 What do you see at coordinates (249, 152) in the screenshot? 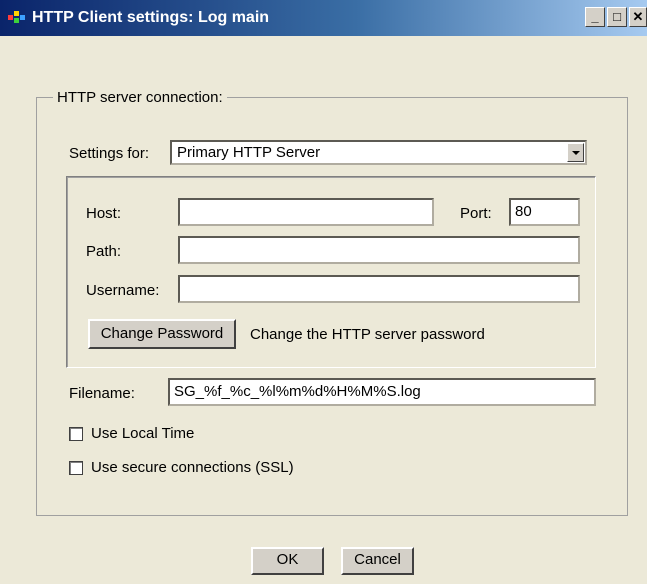
I see `settings-for-value: Primary HTTP Server` at bounding box center [249, 152].